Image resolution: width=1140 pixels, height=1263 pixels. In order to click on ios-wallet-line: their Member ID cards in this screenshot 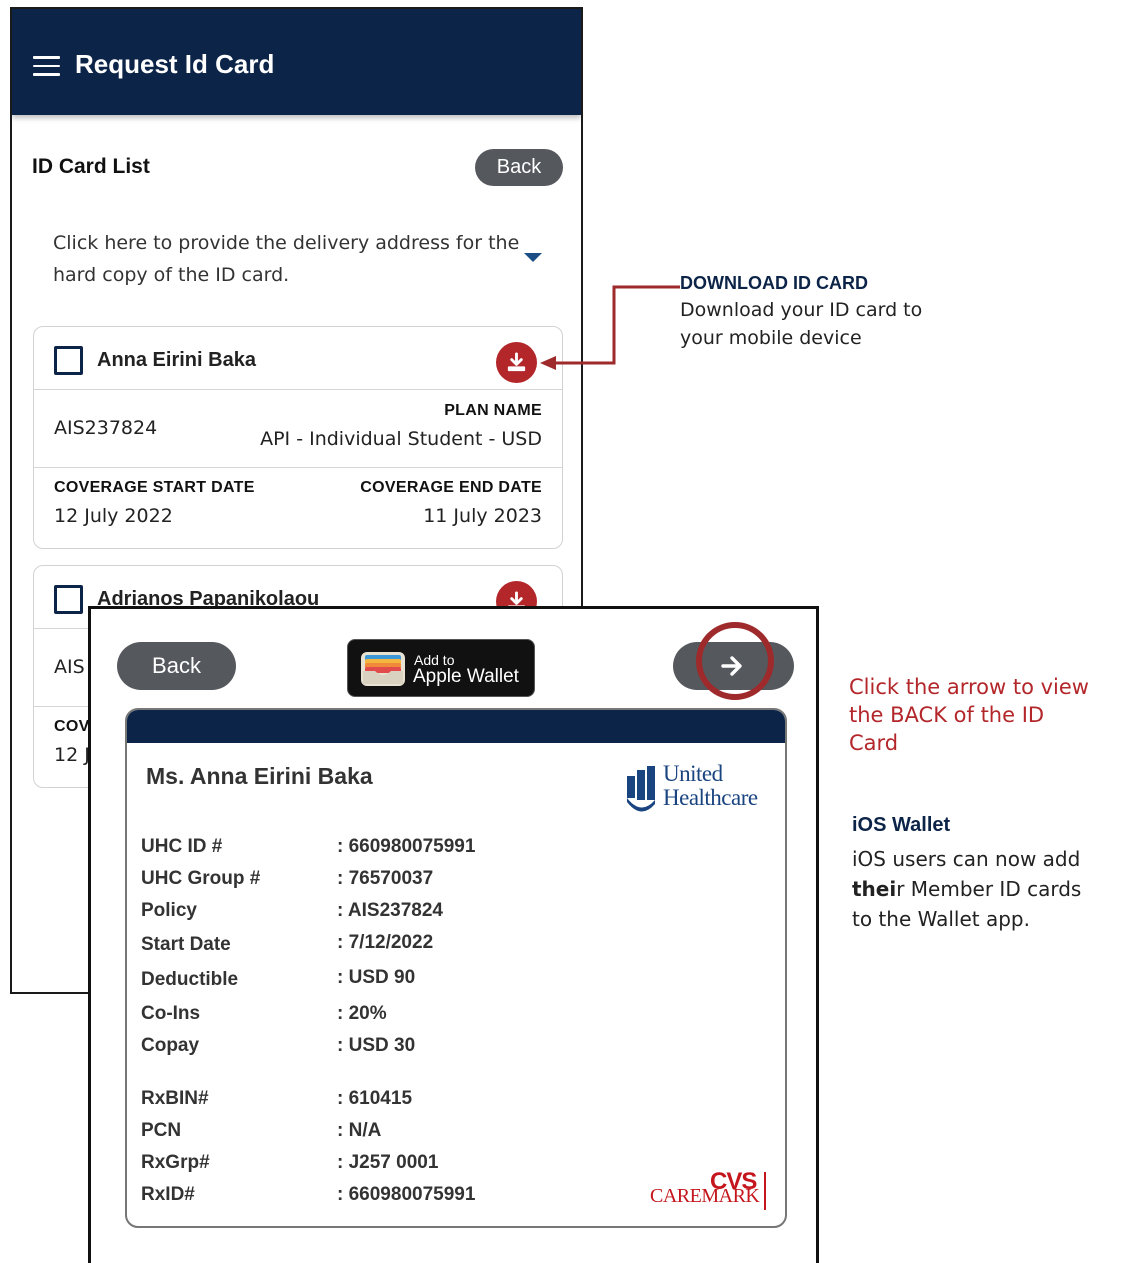, I will do `click(996, 889)`.